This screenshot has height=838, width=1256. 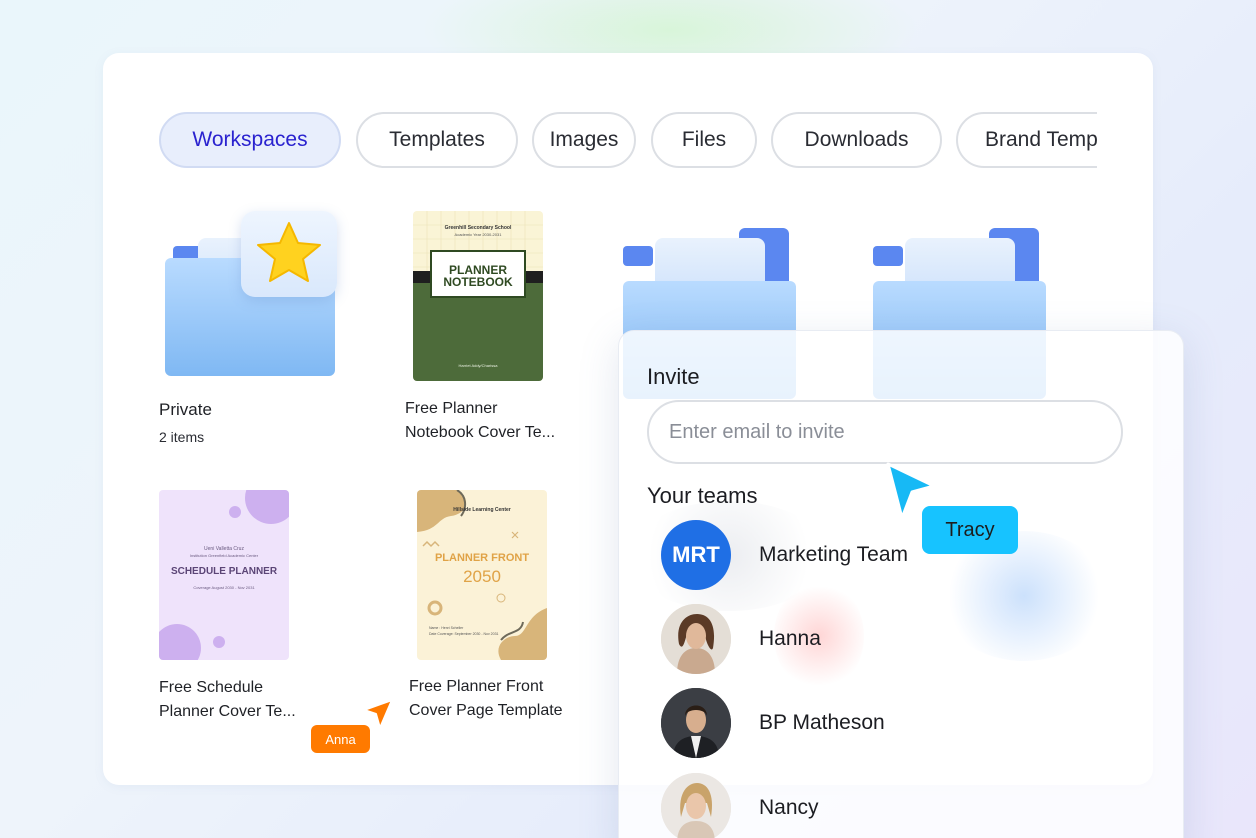 What do you see at coordinates (702, 495) in the screenshot?
I see `teams-heading: Your teams` at bounding box center [702, 495].